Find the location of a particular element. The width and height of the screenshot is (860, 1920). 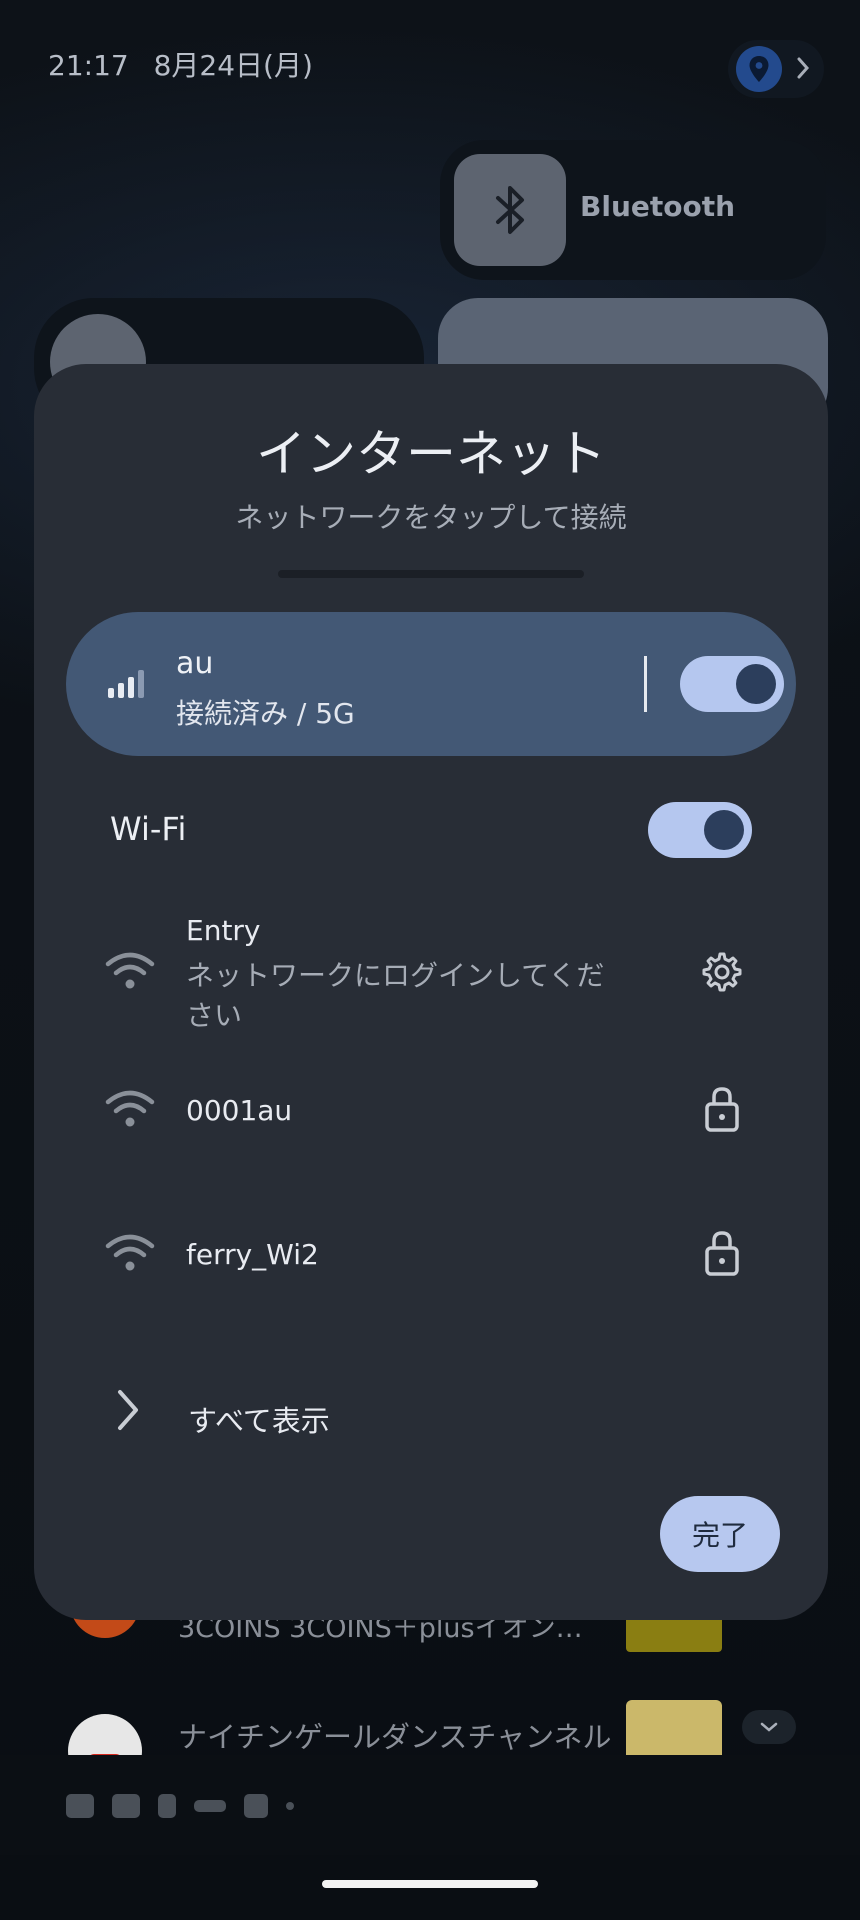

mobile-network-name: au is located at coordinates (195, 663).